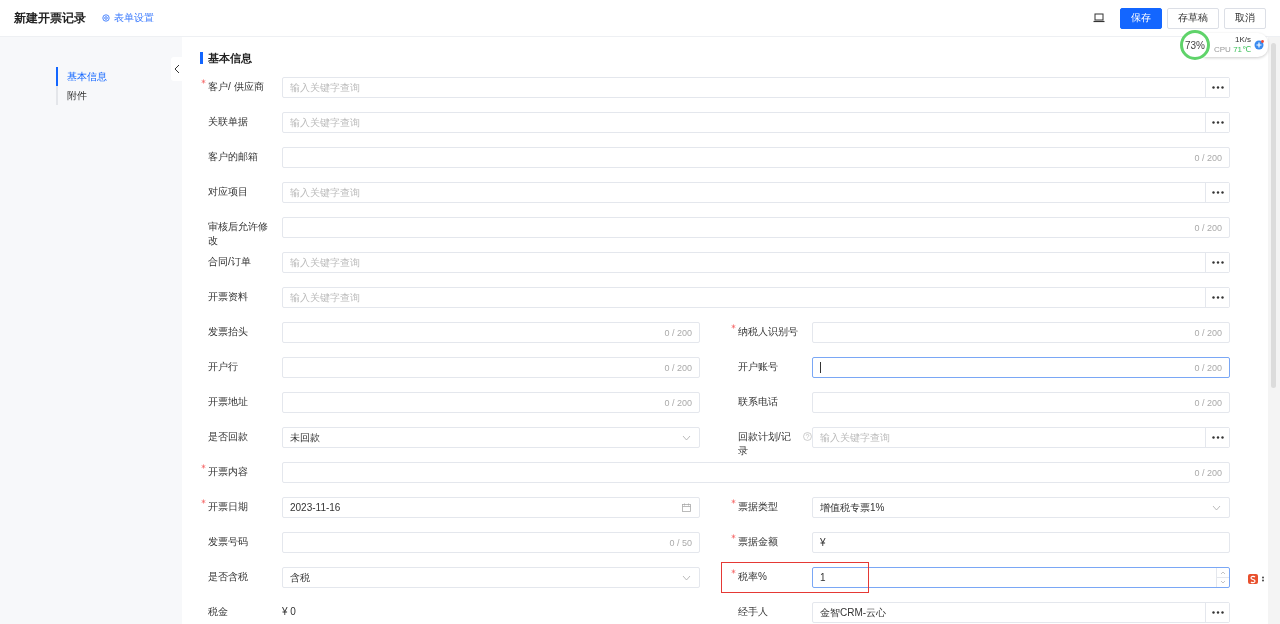 The height and width of the screenshot is (624, 1280). Describe the element at coordinates (218, 612) in the screenshot. I see `field-label: 税金` at that location.